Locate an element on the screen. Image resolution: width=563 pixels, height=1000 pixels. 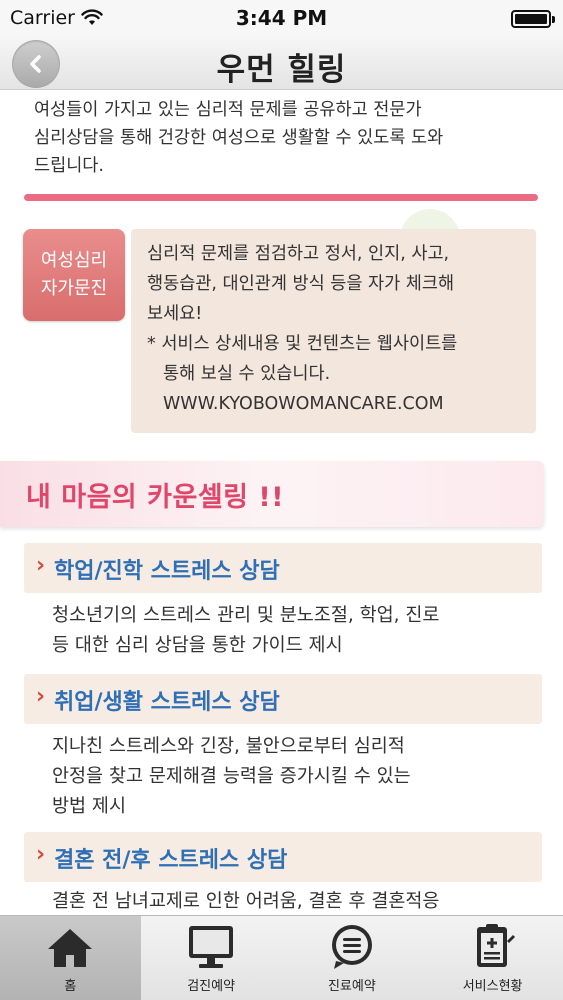
tab-home: 홈 is located at coordinates (70, 958).